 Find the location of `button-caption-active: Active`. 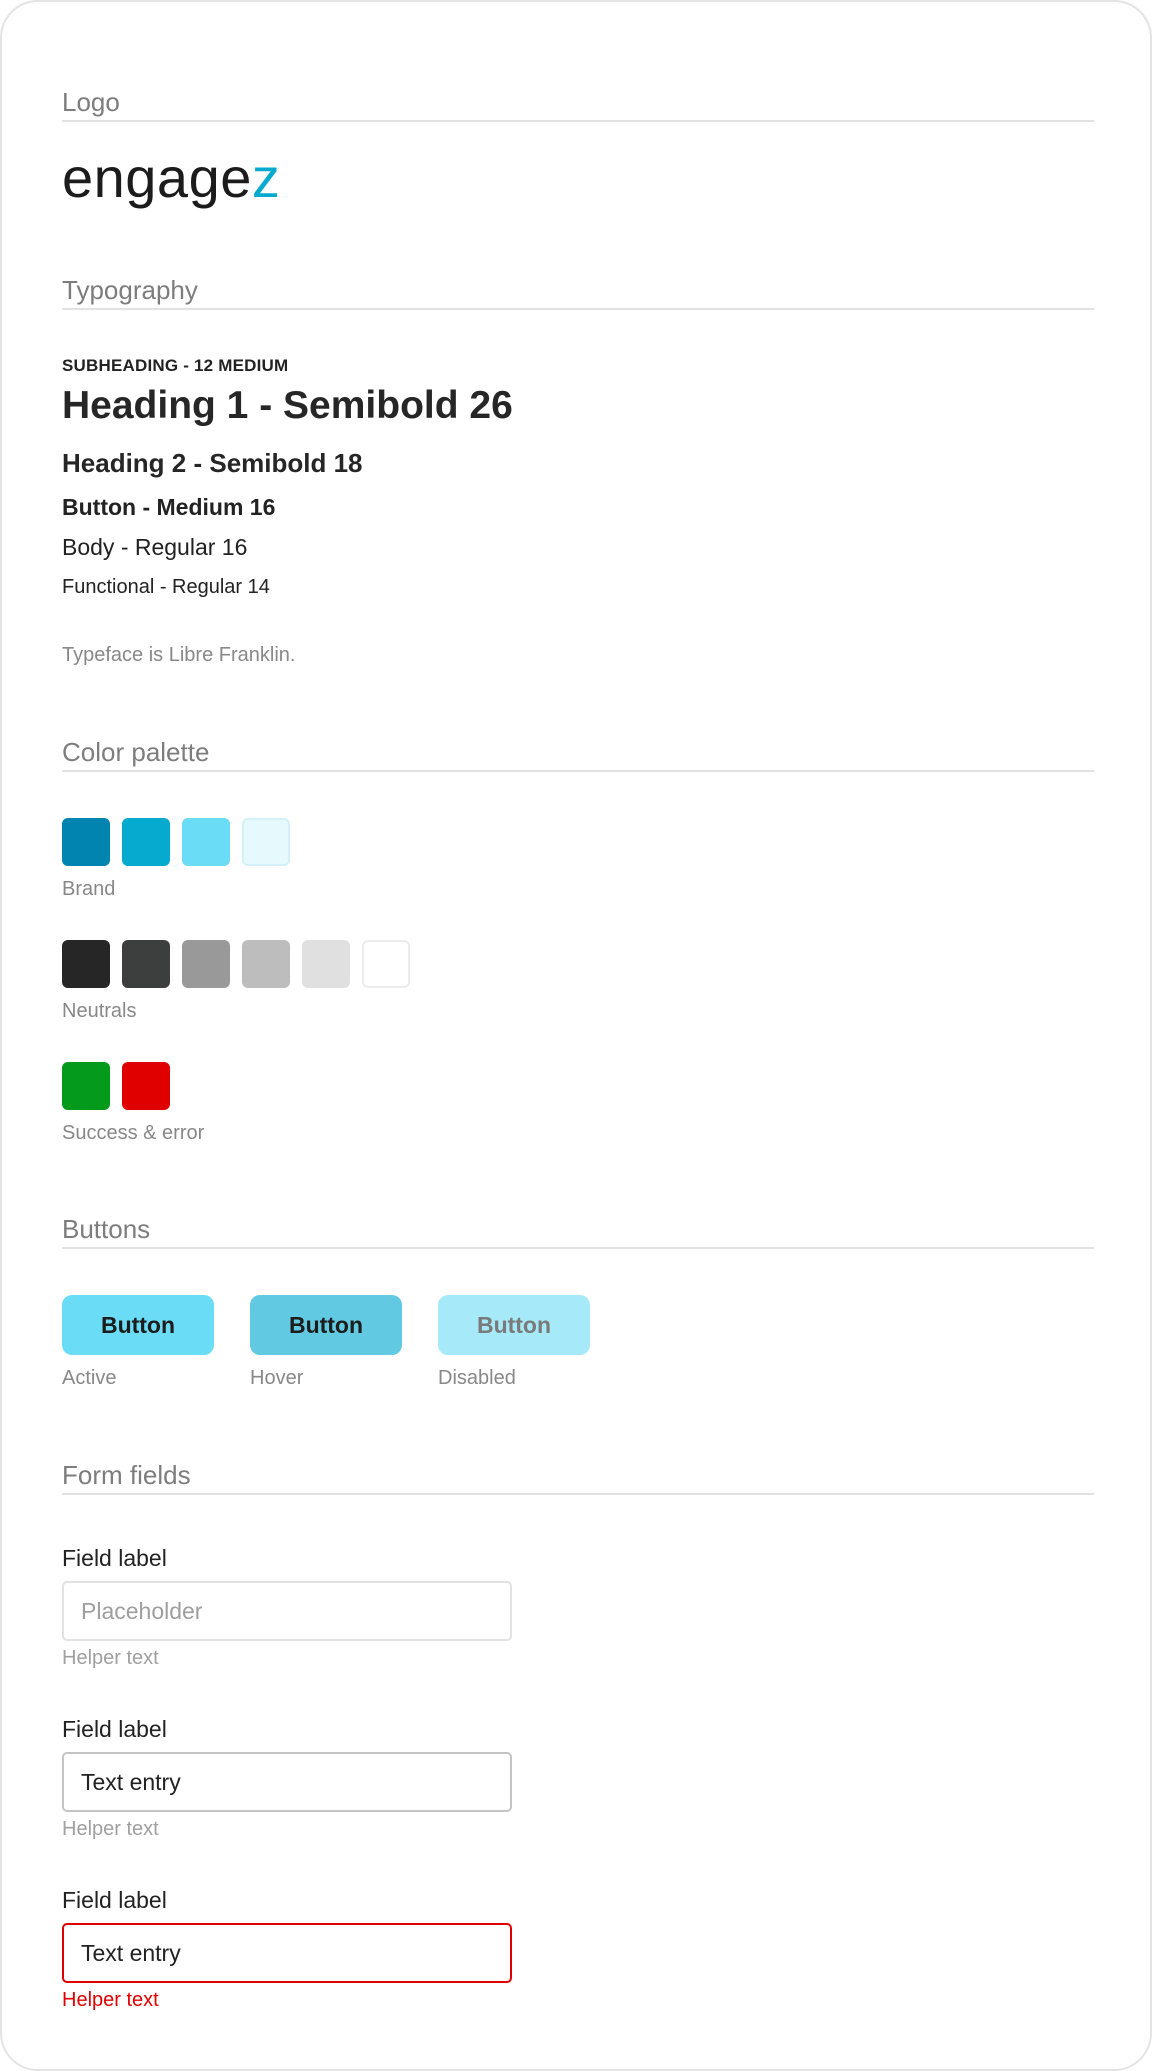

button-caption-active: Active is located at coordinates (89, 1378).